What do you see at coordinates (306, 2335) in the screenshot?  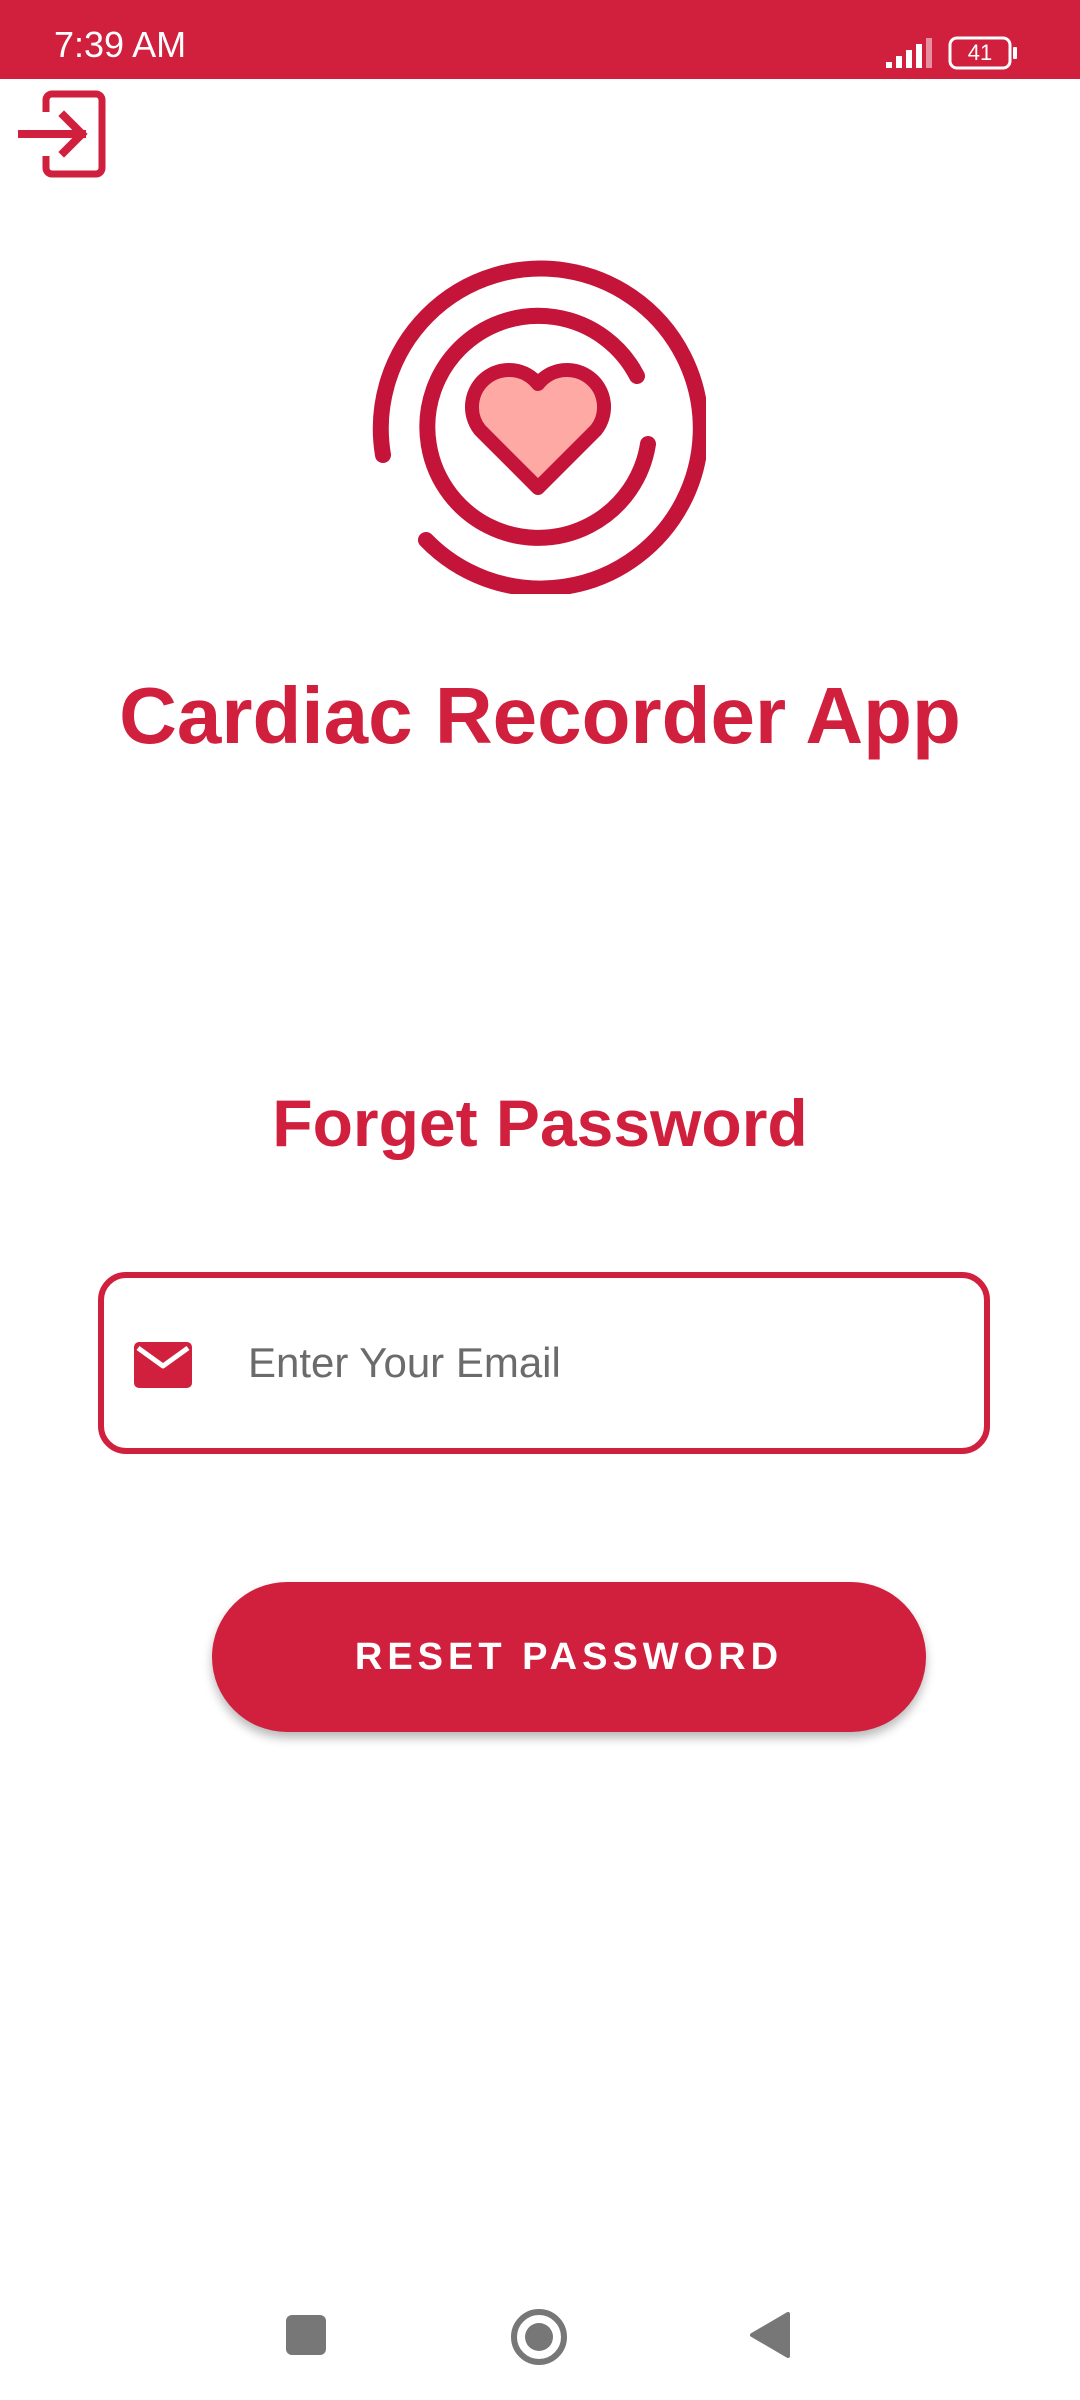 I see `recents-icon` at bounding box center [306, 2335].